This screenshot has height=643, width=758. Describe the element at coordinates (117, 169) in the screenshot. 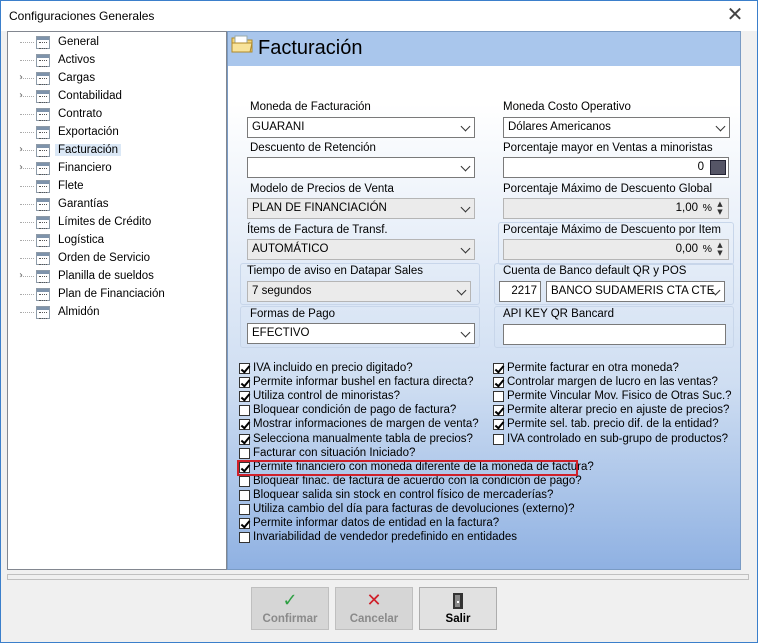

I see `tree-item: › Financiero` at that location.